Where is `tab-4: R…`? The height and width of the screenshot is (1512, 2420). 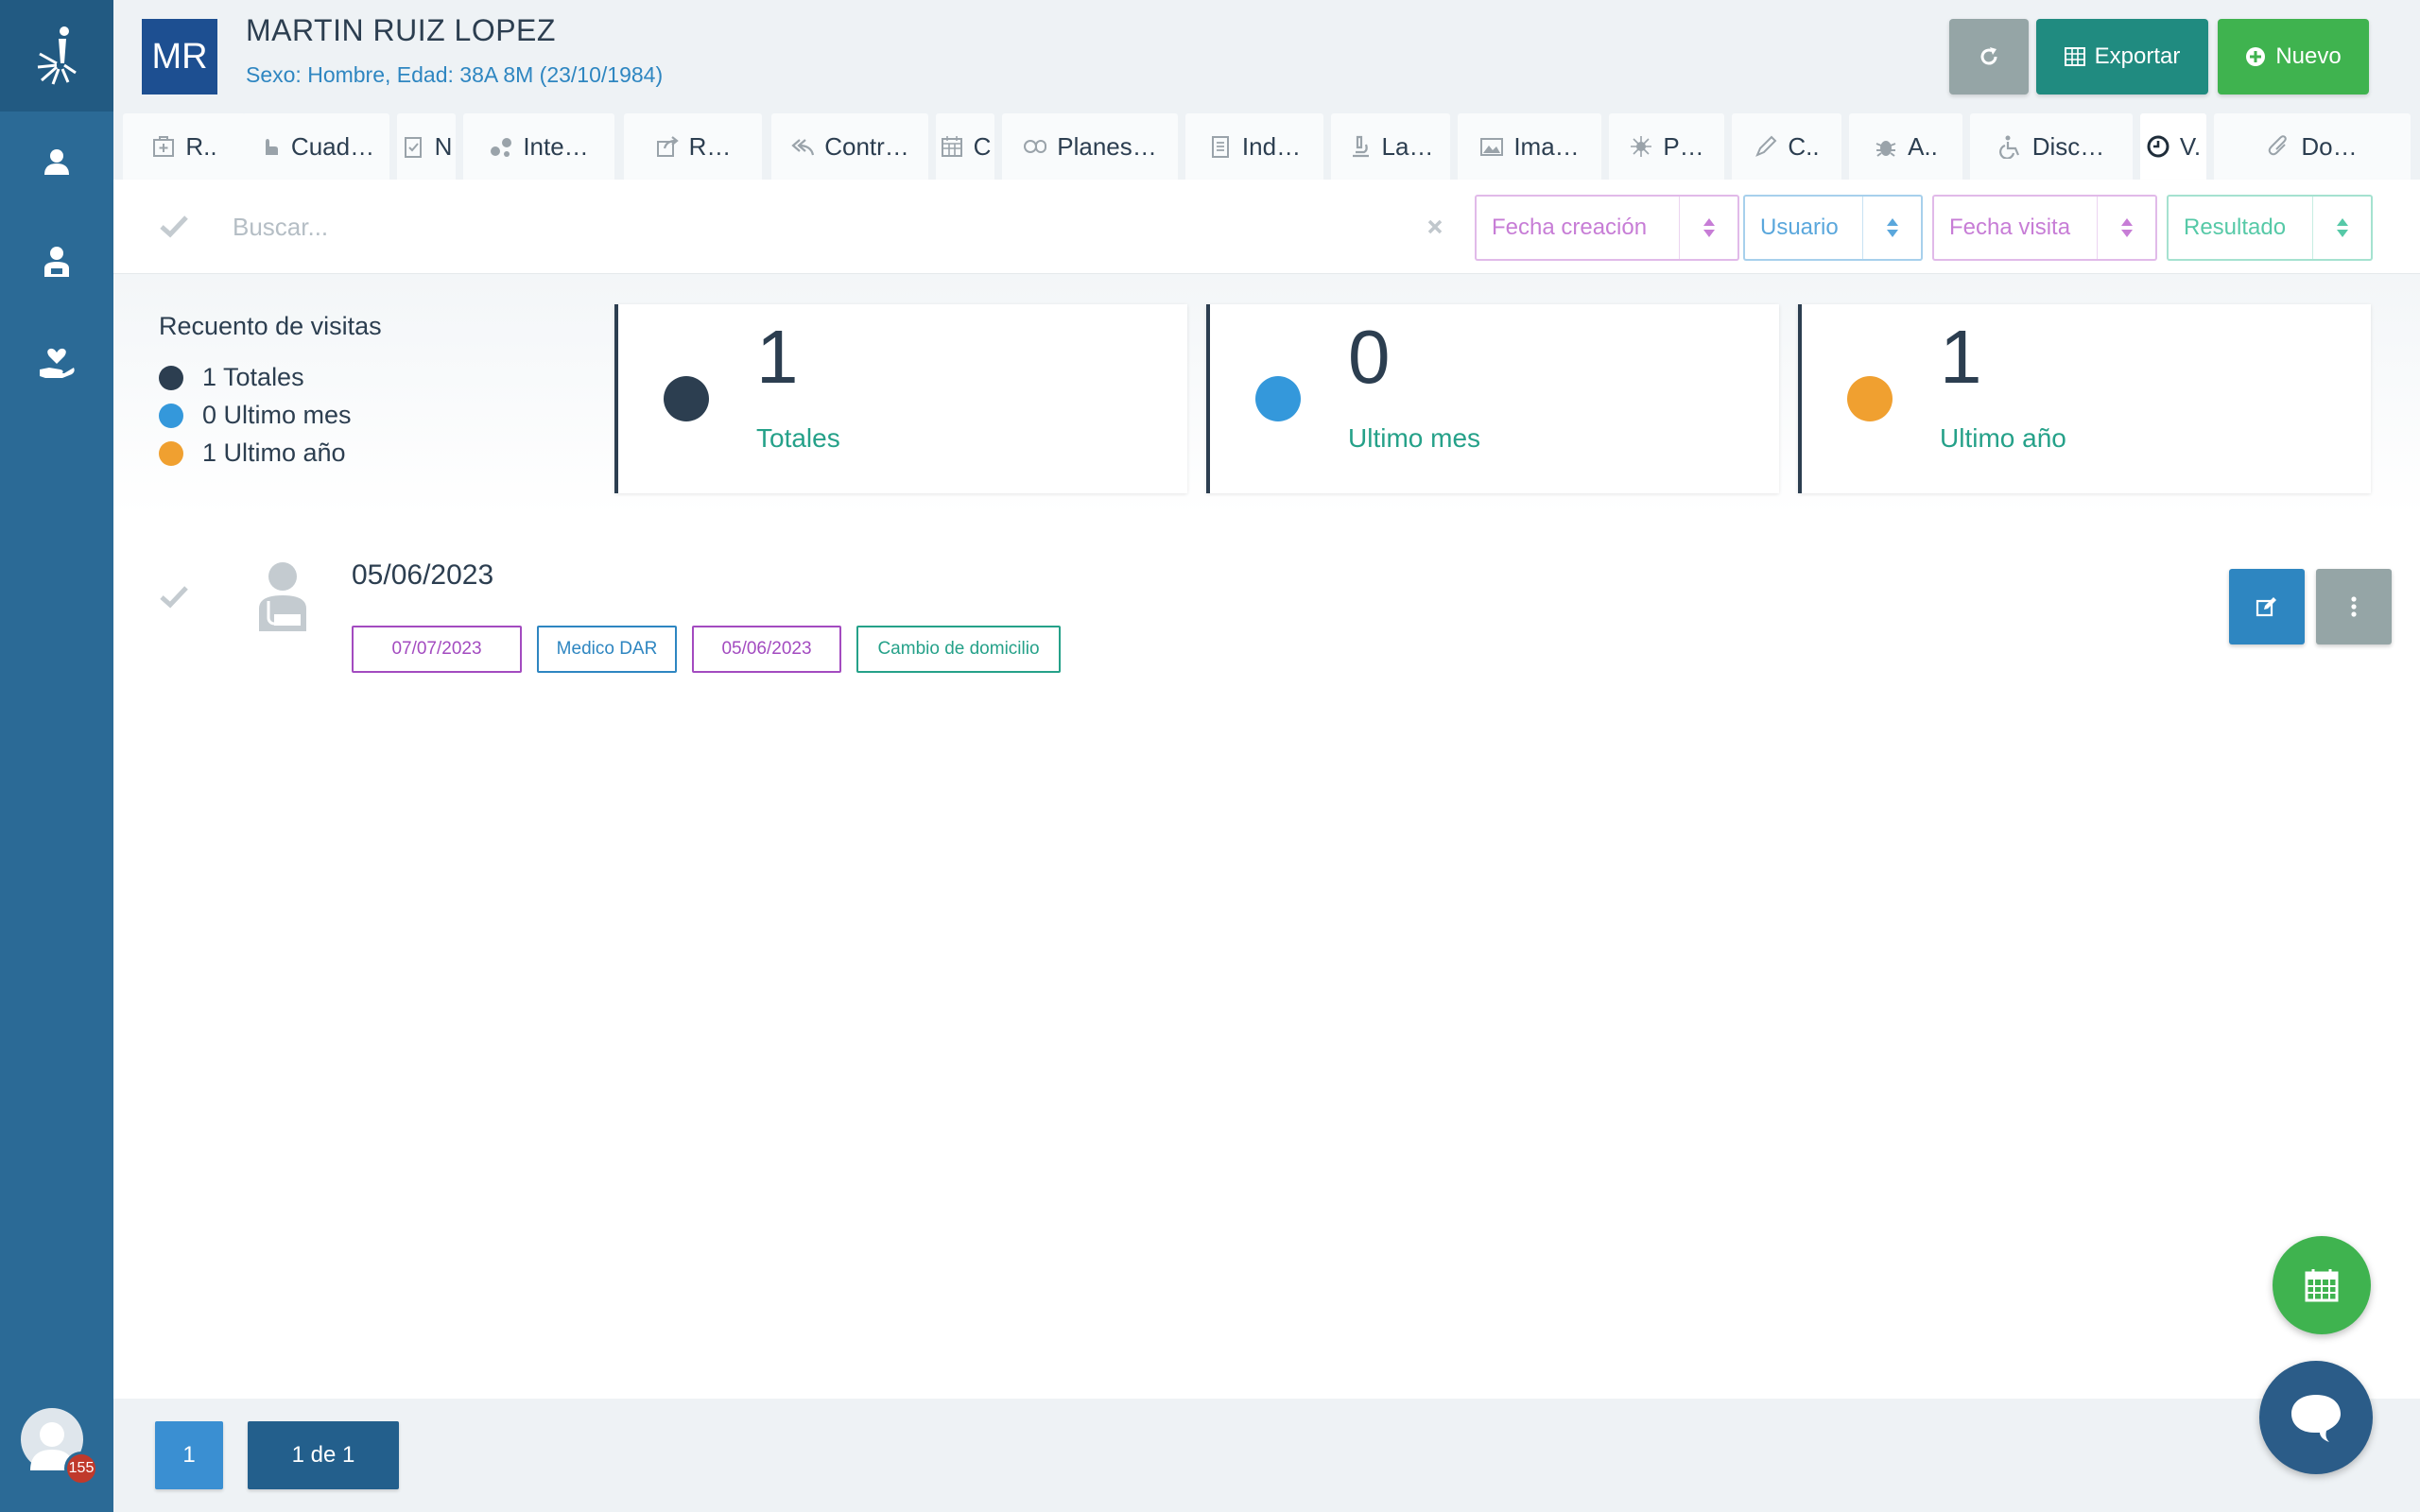
tab-4: R… is located at coordinates (693, 146).